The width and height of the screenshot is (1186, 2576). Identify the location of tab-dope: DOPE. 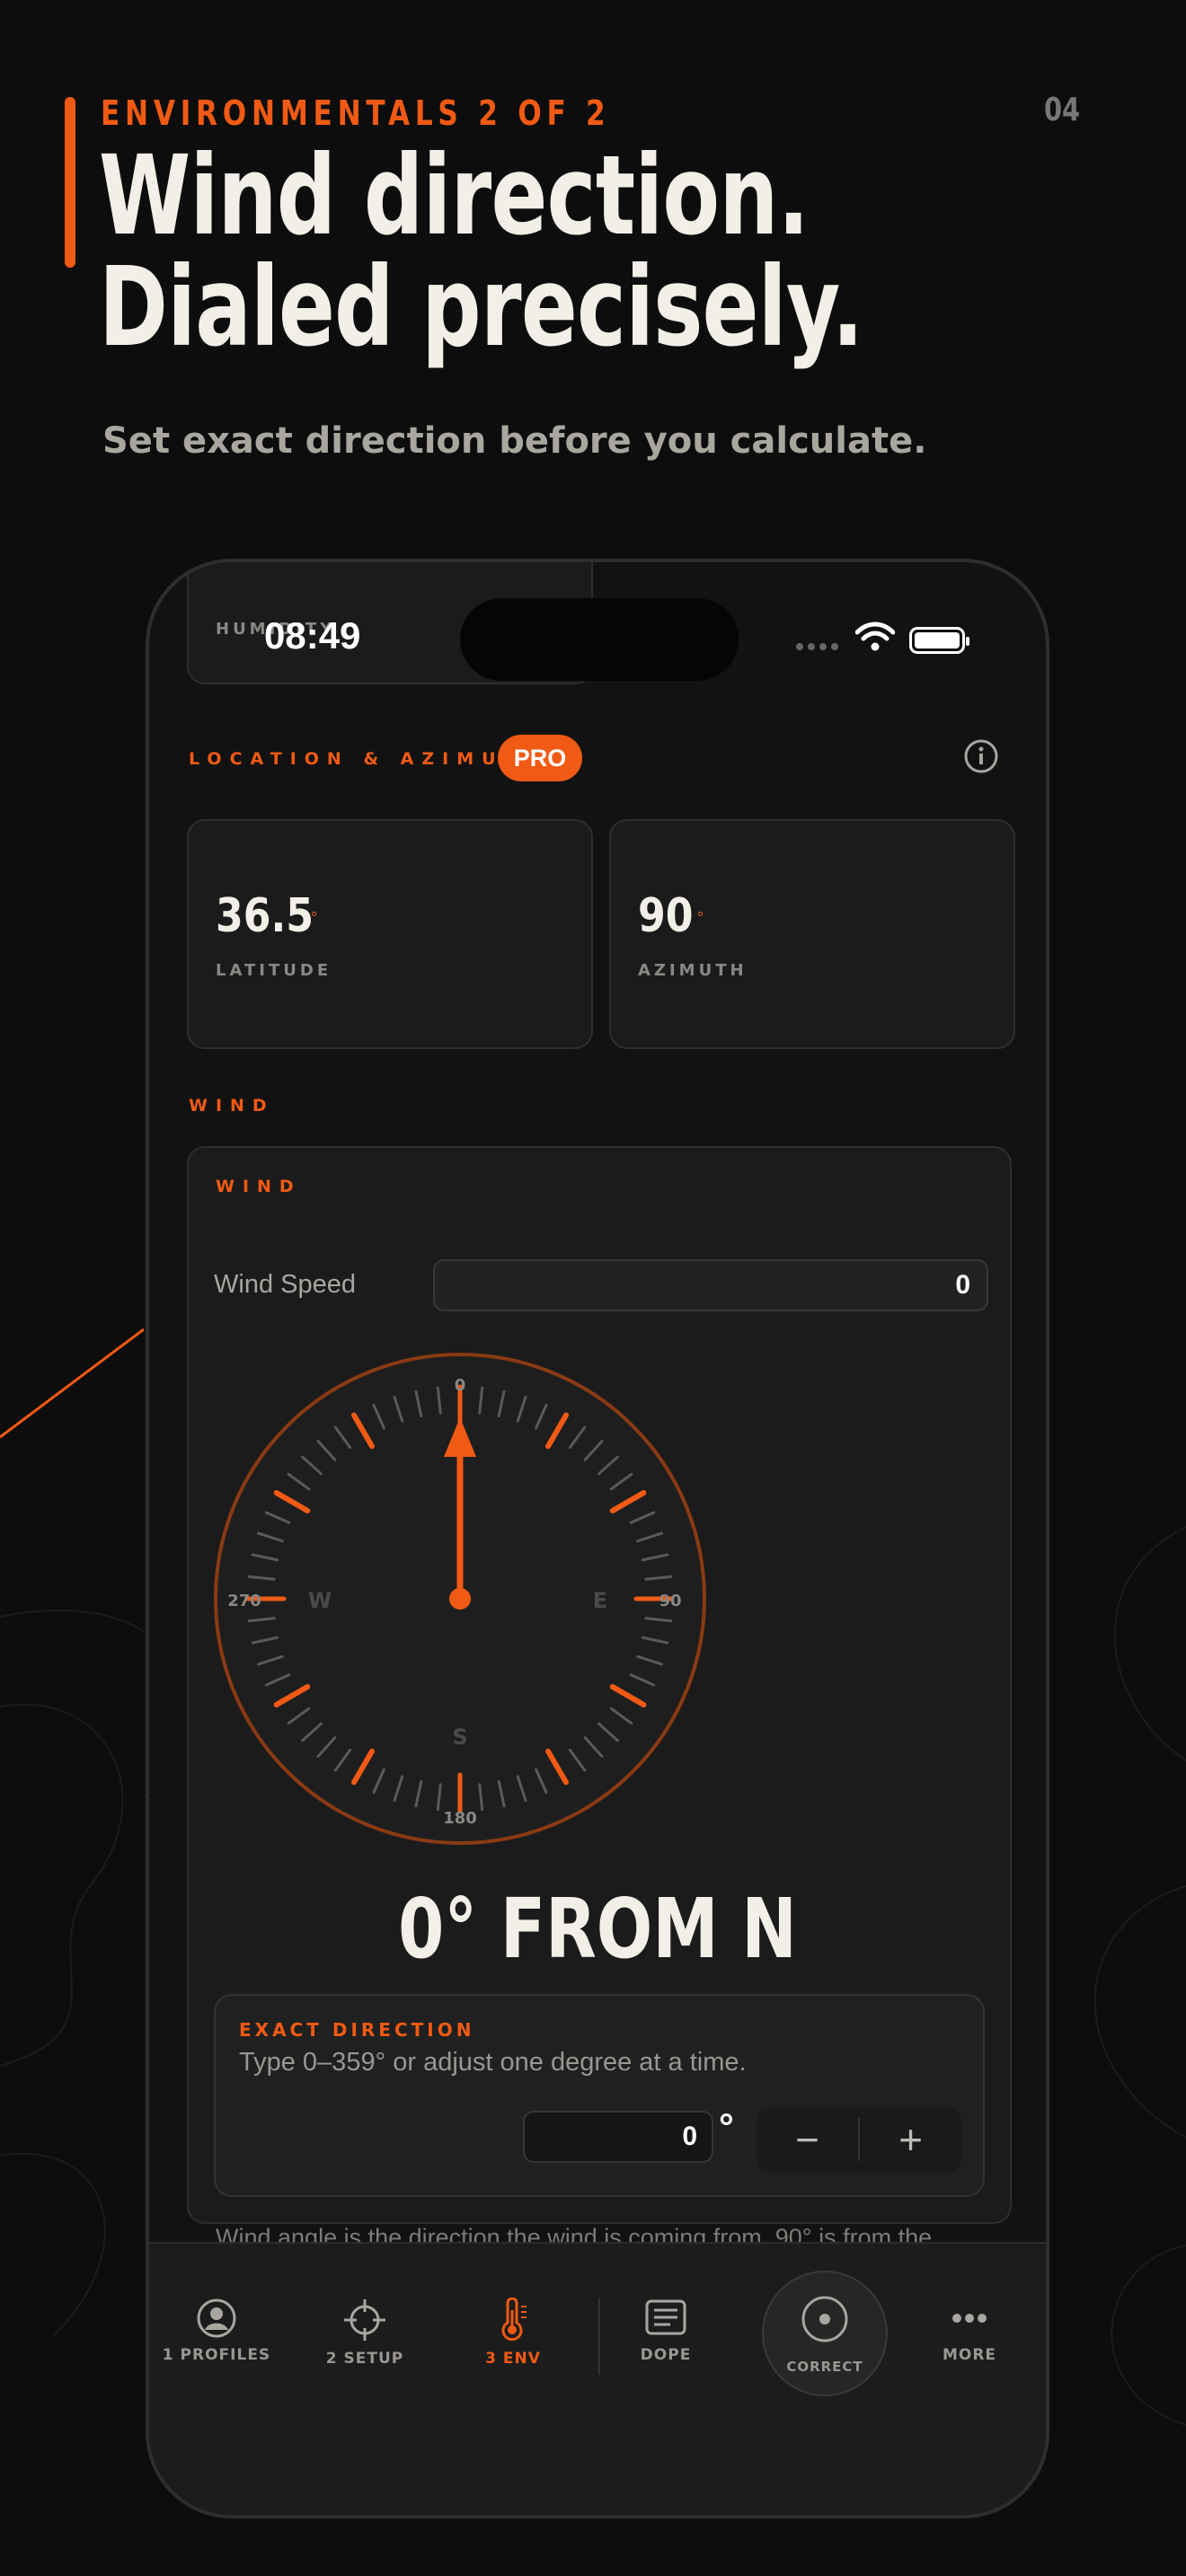
(665, 2331).